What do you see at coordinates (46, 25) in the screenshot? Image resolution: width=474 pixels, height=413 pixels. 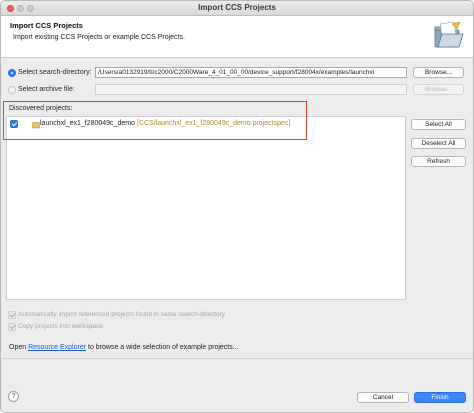 I see `header-title: Import CCS Projects` at bounding box center [46, 25].